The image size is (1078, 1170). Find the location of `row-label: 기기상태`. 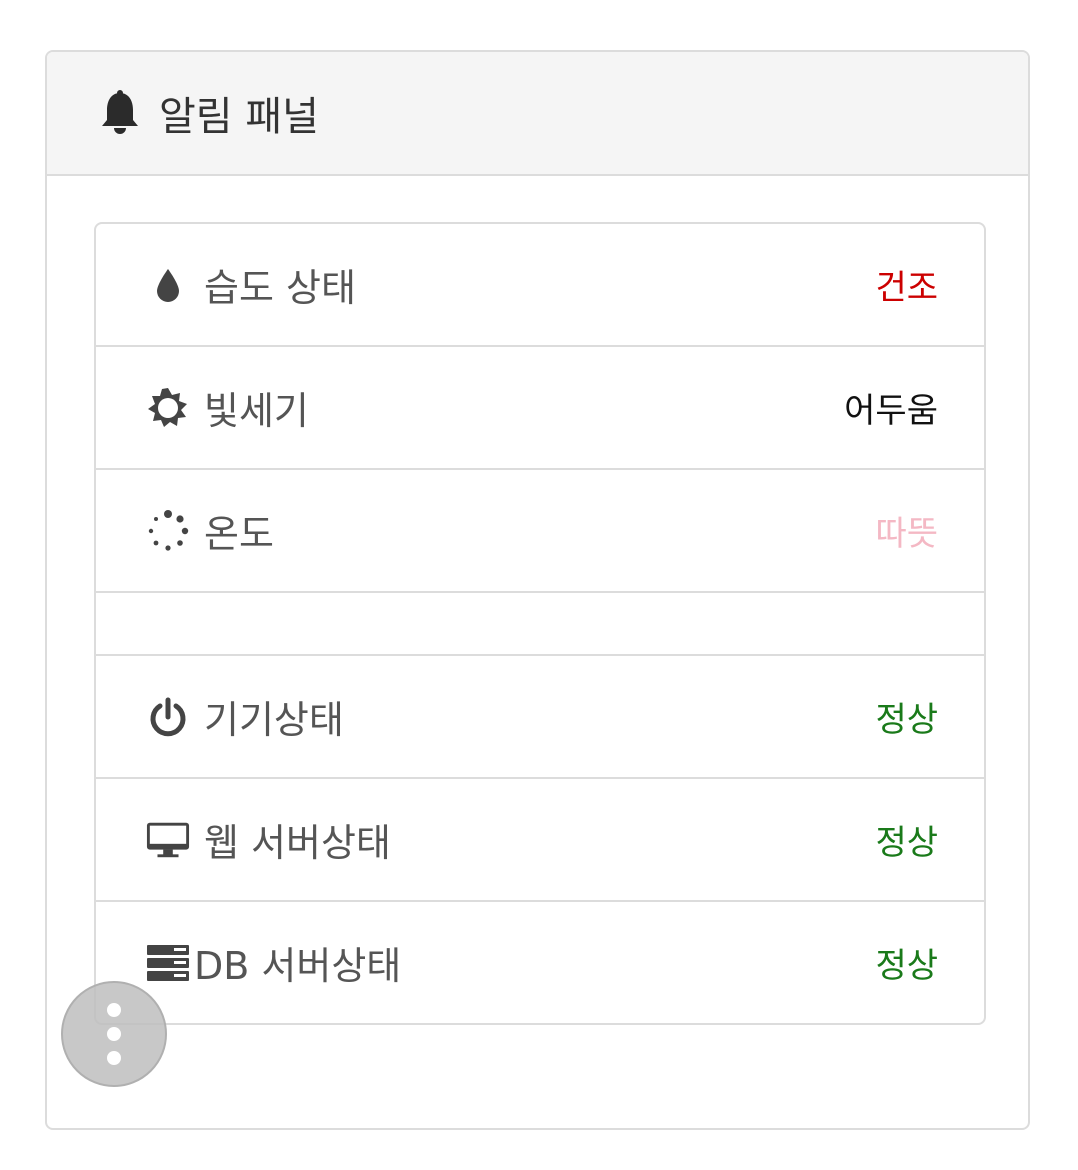

row-label: 기기상태 is located at coordinates (274, 720).